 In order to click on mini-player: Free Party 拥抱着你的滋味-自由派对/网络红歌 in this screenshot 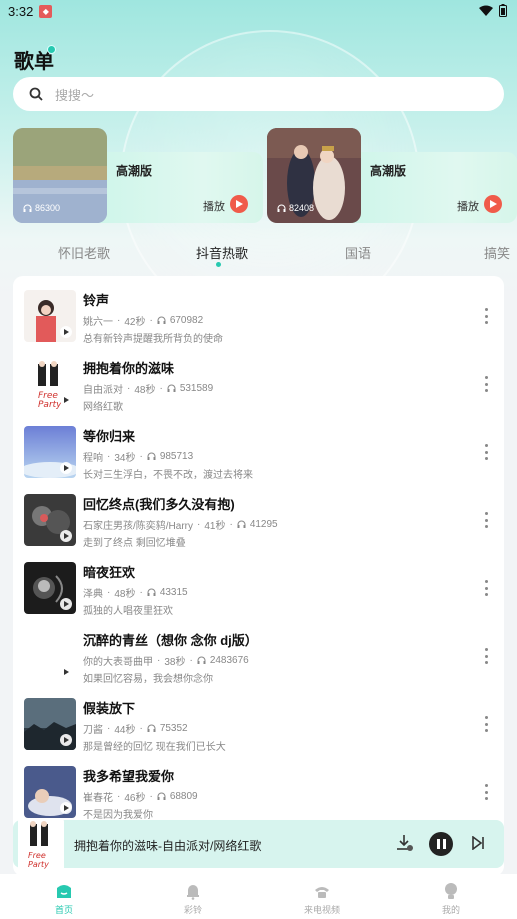, I will do `click(258, 845)`.